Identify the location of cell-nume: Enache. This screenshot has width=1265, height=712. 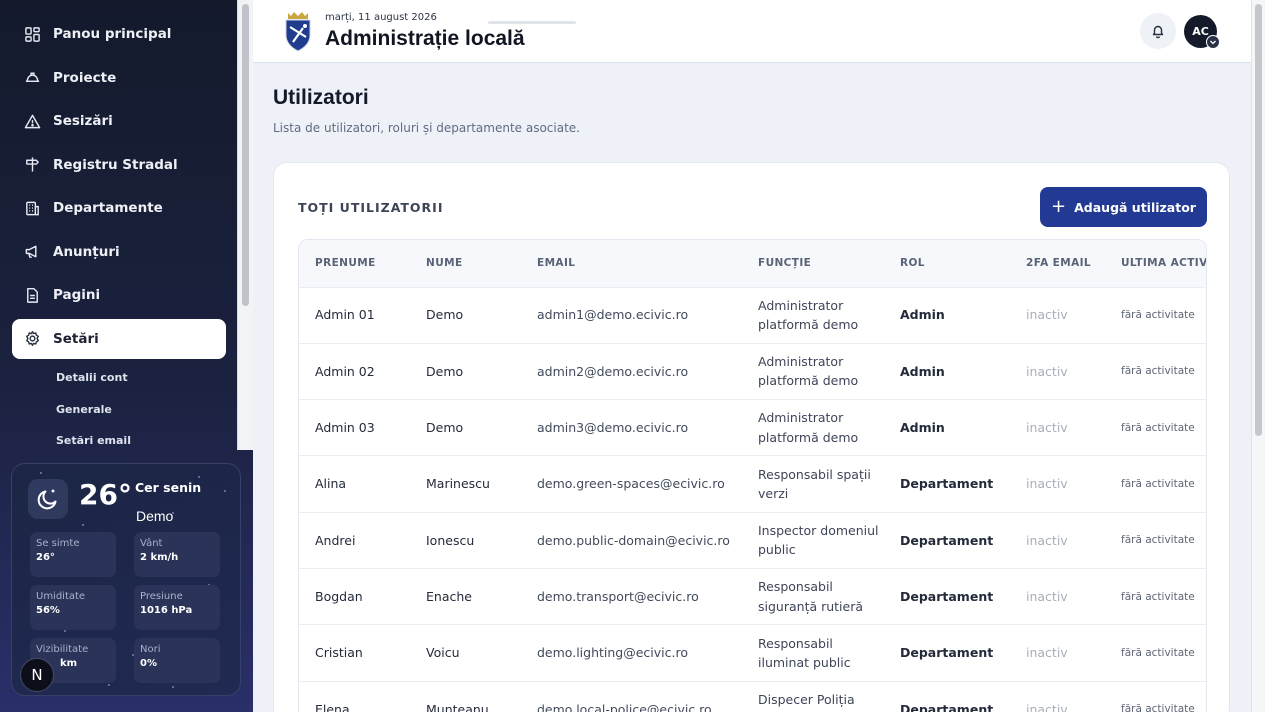
(465, 596).